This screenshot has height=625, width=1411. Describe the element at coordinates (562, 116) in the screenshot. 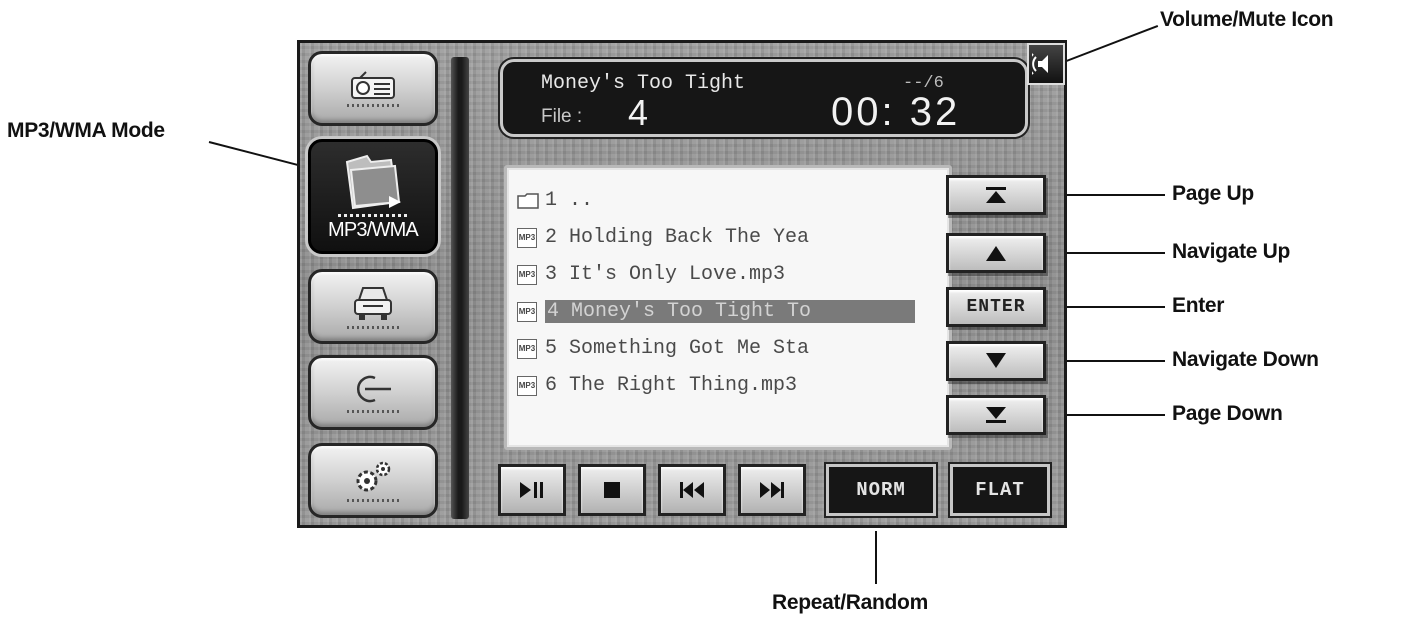

I see `file-label: File :` at that location.